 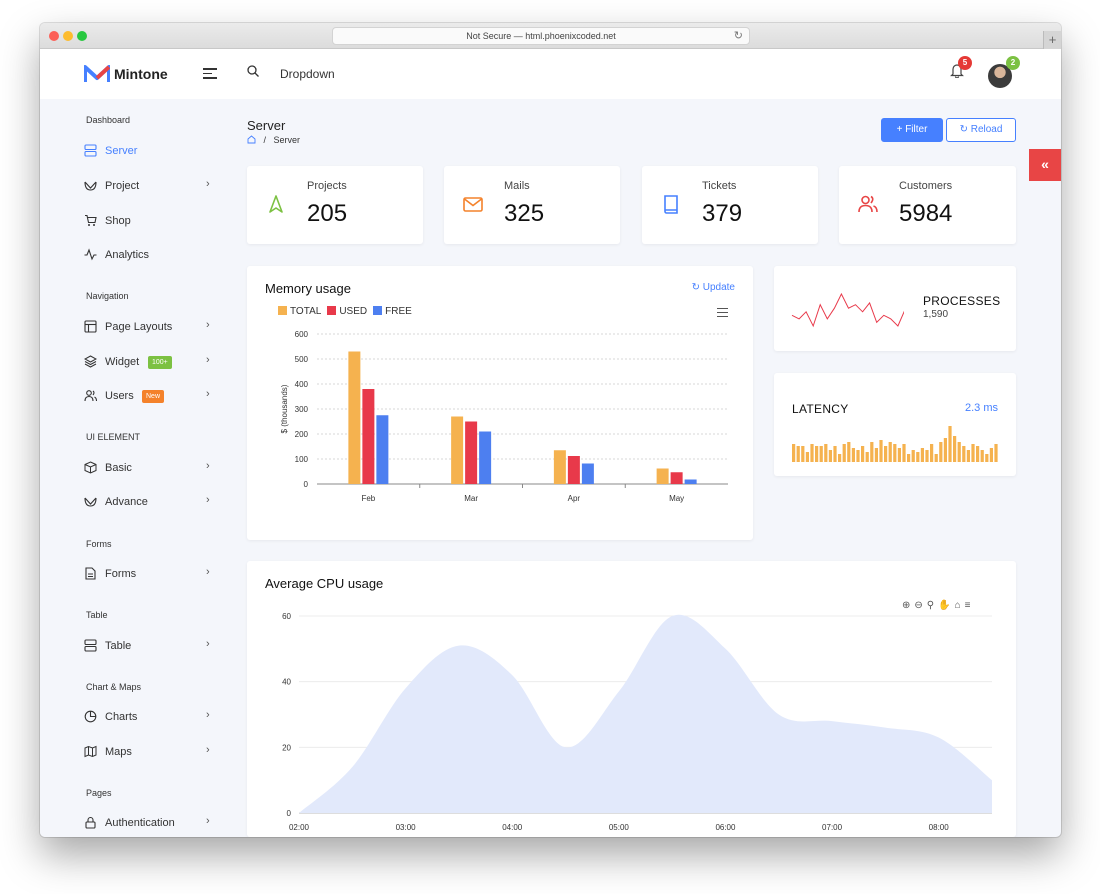 I want to click on sidebar-item-basic: Basic ›, so click(x=151, y=469).